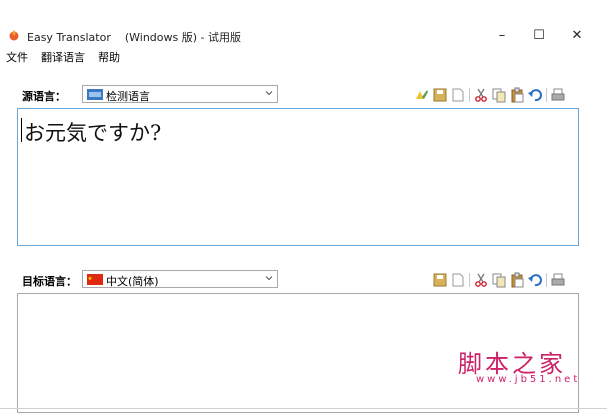 This screenshot has width=607, height=416. I want to click on maximize-icon: ☐, so click(539, 35).